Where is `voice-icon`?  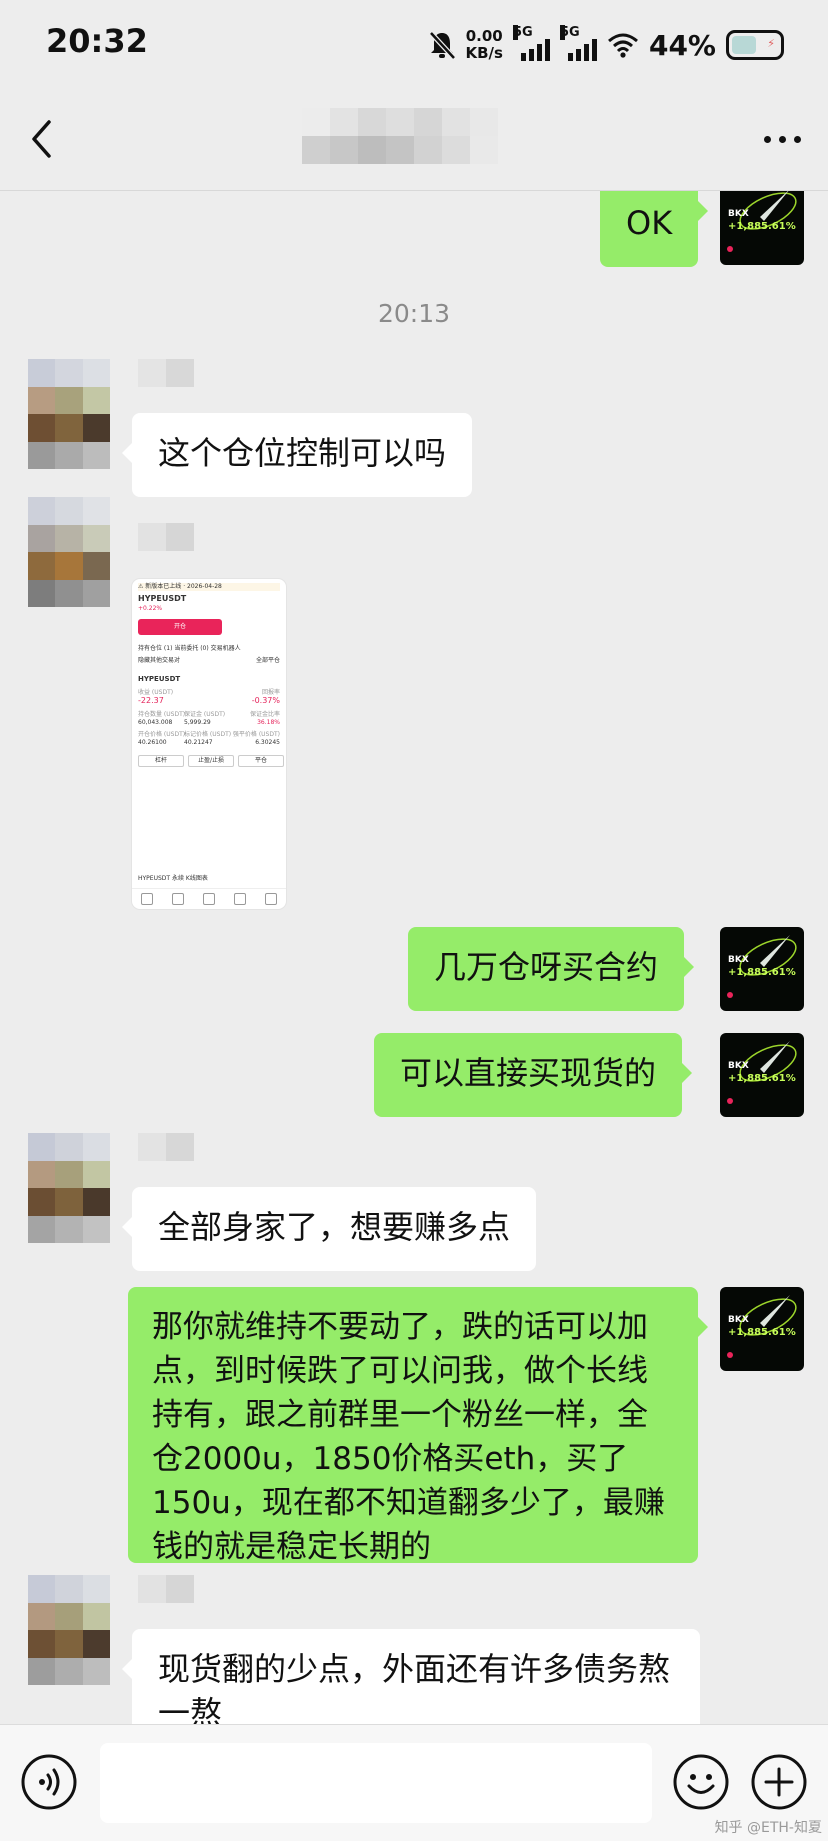
voice-icon is located at coordinates (49, 1782).